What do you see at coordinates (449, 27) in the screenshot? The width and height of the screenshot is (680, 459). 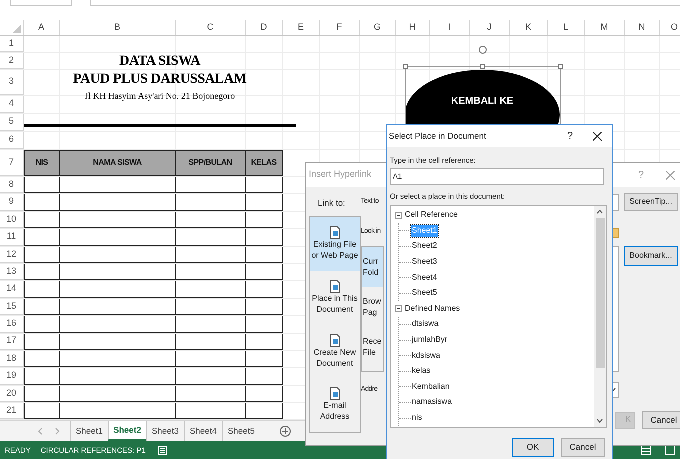 I see `column-letter: I` at bounding box center [449, 27].